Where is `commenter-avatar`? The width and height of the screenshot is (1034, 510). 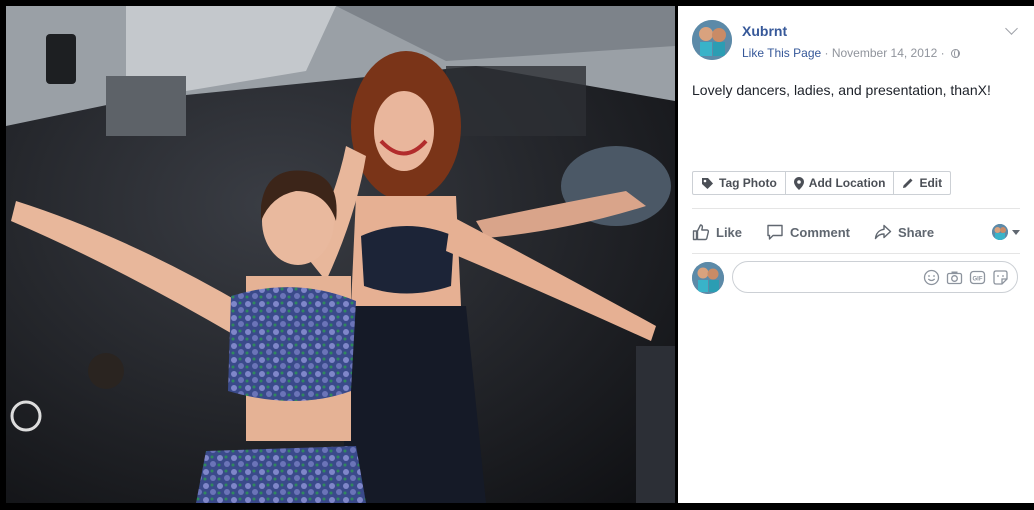
commenter-avatar is located at coordinates (708, 278).